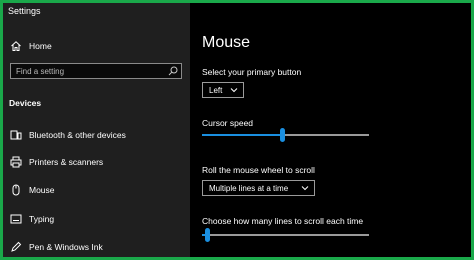 This screenshot has height=260, width=474. I want to click on sidebar-item-home: Home, so click(96, 47).